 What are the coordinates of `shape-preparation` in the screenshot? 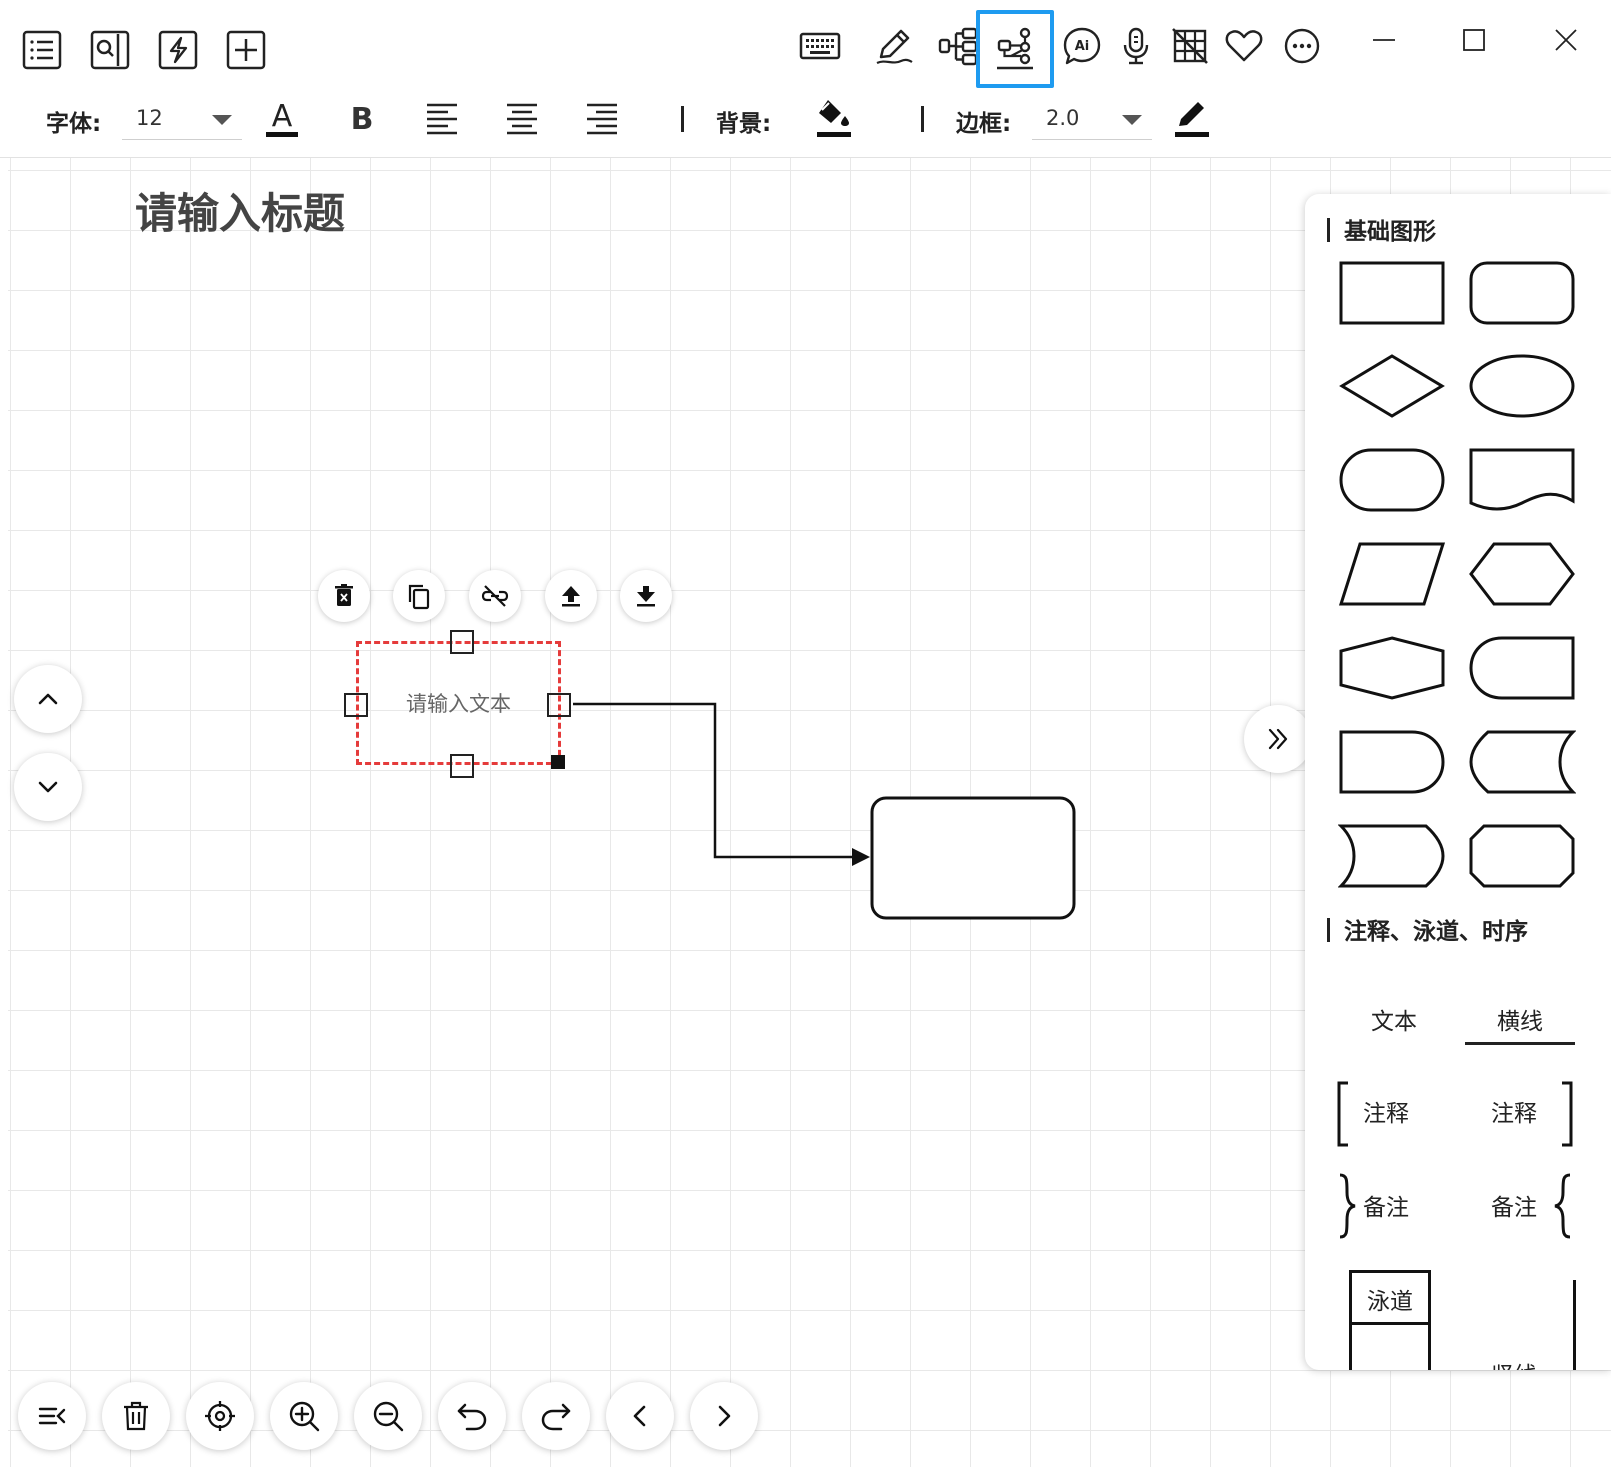 It's located at (1392, 668).